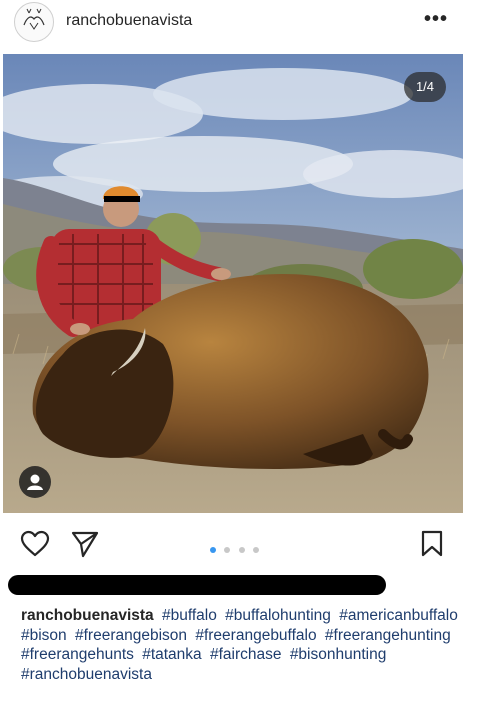 This screenshot has width=485, height=707. I want to click on hashtag-link: #fairchase, so click(246, 654).